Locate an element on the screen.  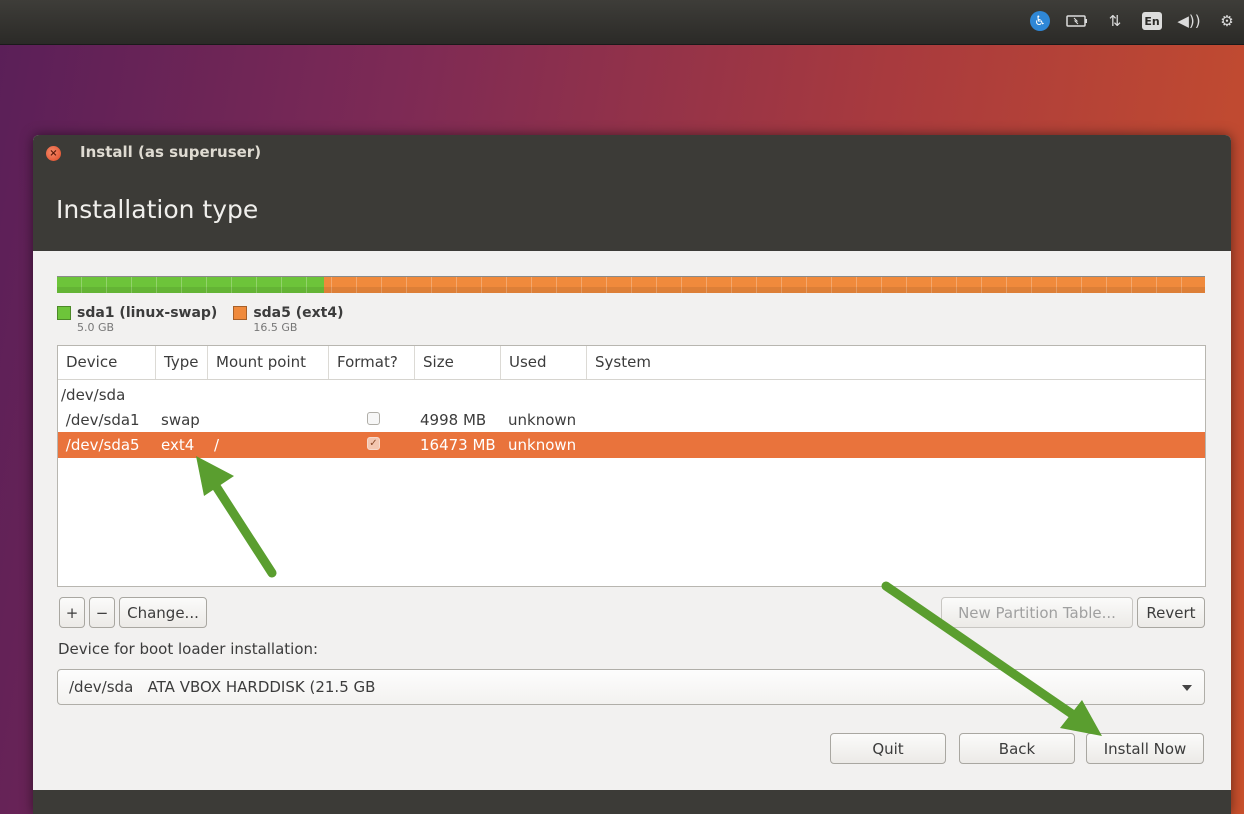
legend-item-sda1: sda1 (linux-swap) 5.0 GB is located at coordinates (137, 319).